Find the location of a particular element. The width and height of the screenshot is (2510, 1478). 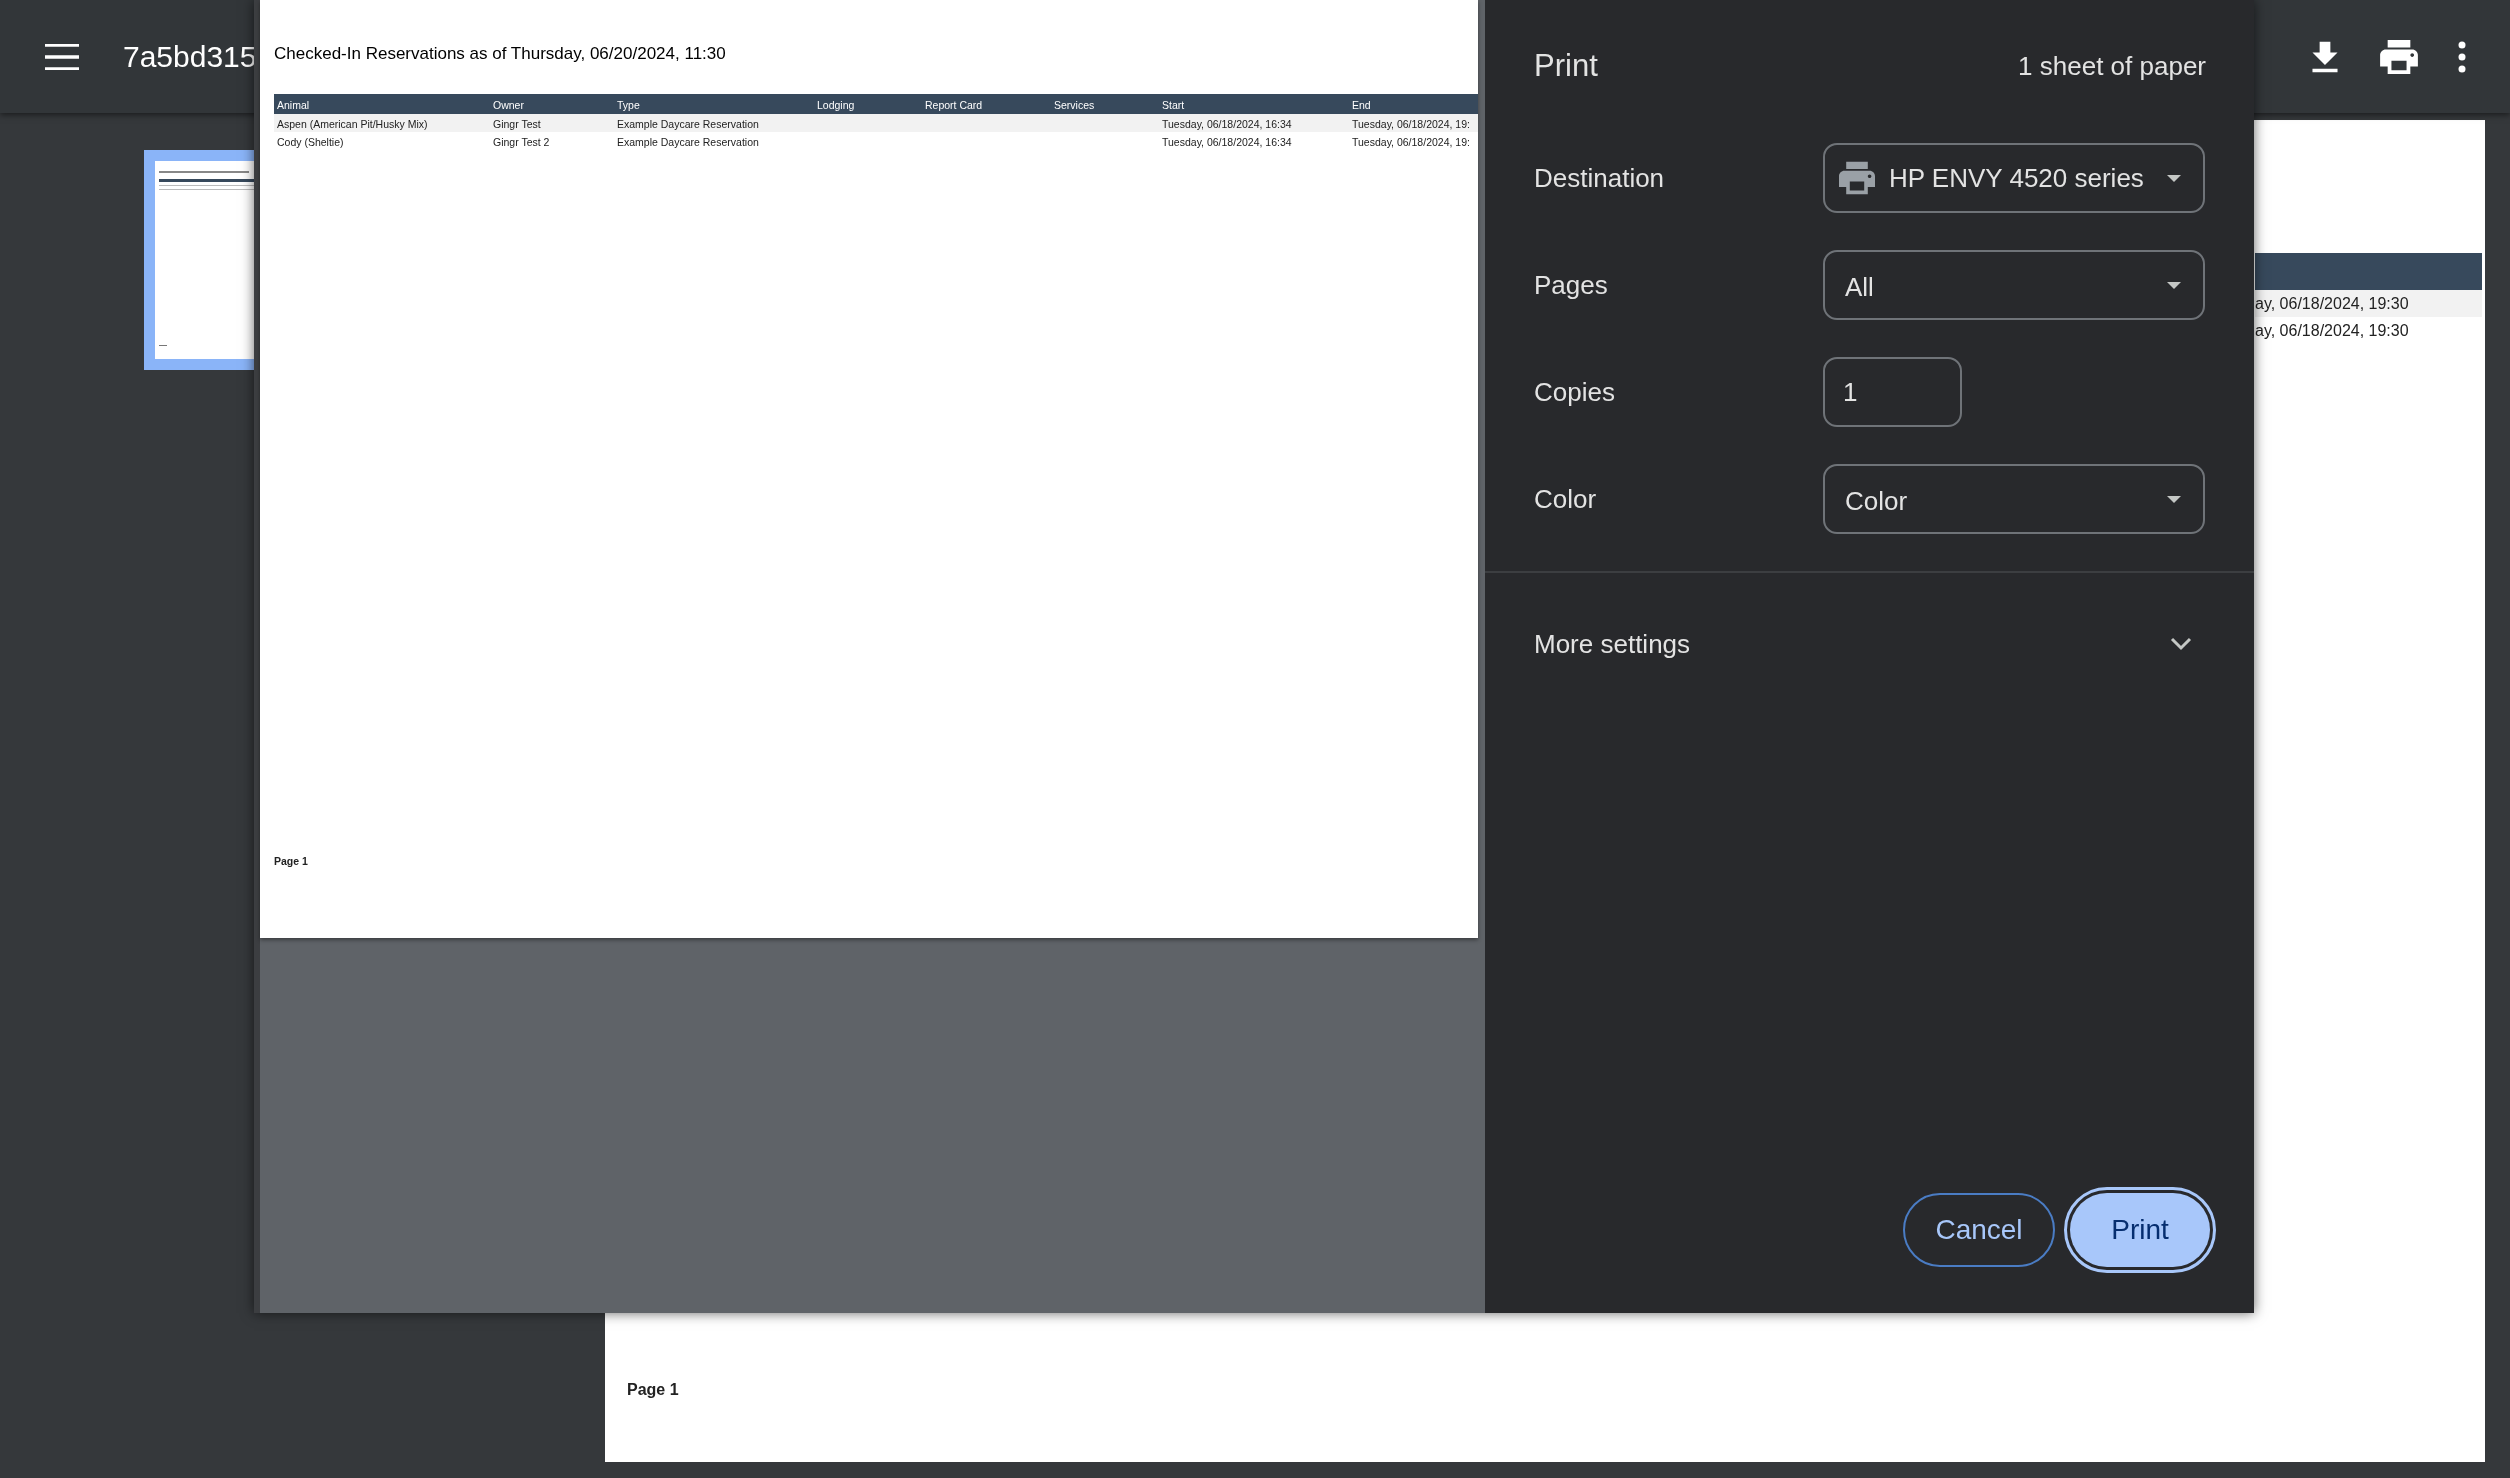

table-cell: Gingr Test is located at coordinates (517, 123).